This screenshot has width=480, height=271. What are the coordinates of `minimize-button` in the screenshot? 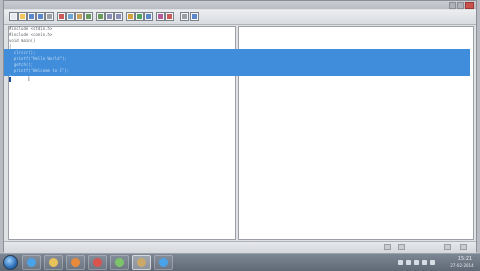 It's located at (452, 5).